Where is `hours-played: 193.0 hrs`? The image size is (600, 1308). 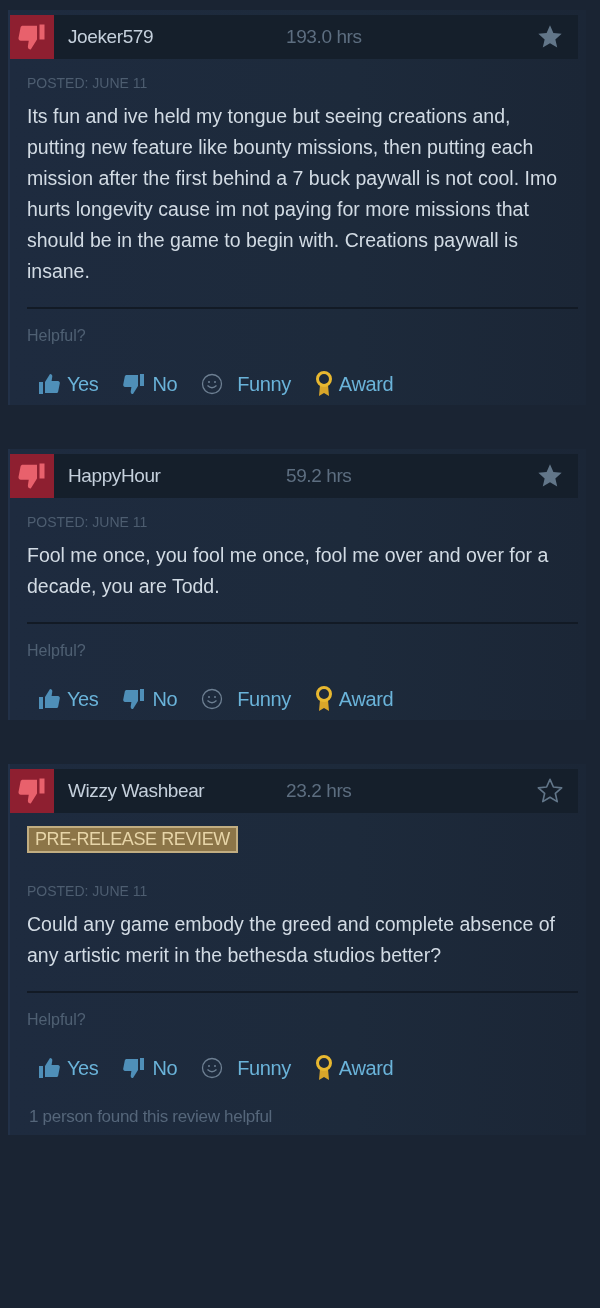
hours-played: 193.0 hrs is located at coordinates (324, 37).